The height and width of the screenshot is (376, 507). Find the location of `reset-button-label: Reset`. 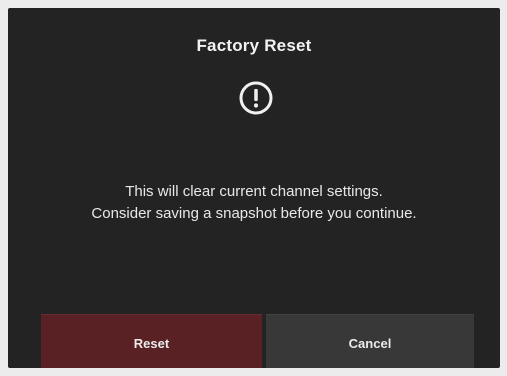

reset-button-label: Reset is located at coordinates (151, 343).